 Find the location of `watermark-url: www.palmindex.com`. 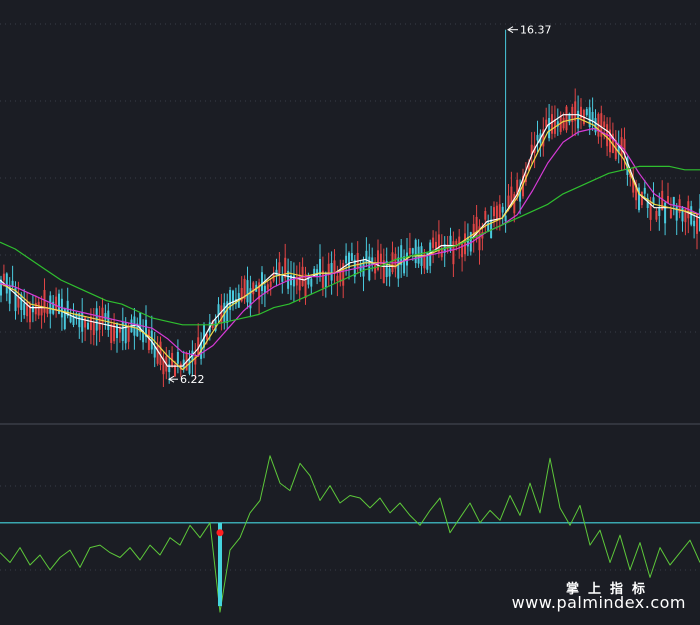

watermark-url: www.palmindex.com is located at coordinates (598, 602).